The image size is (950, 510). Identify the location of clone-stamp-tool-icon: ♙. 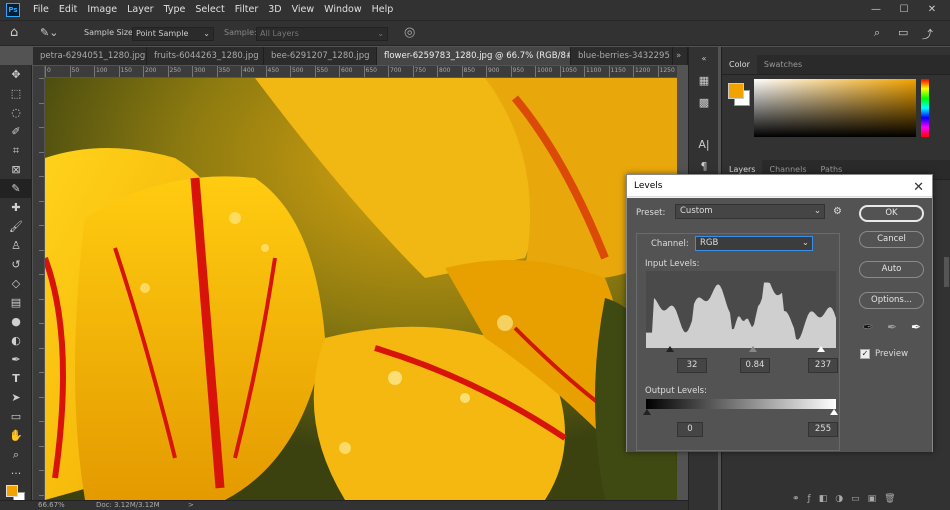
(16, 245).